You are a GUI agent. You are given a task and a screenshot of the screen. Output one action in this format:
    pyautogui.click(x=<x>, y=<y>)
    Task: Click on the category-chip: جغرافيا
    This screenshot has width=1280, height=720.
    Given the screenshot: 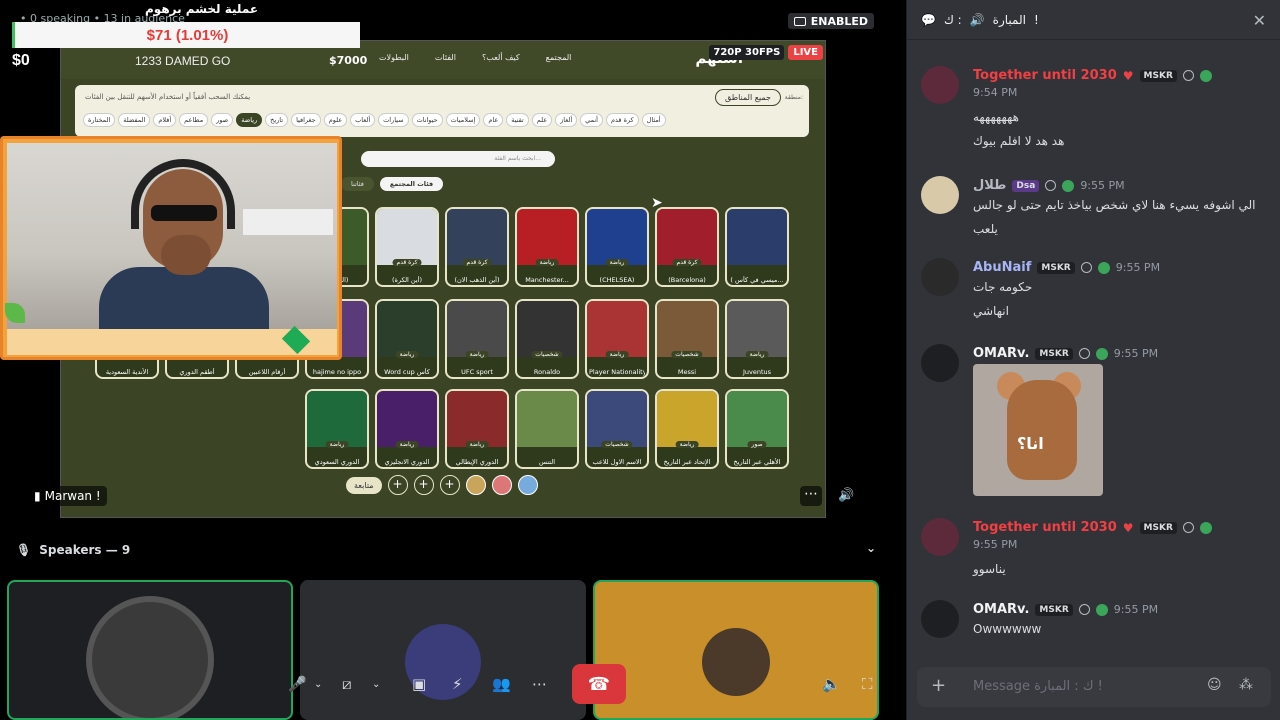 What is the action you would take?
    pyautogui.click(x=306, y=120)
    